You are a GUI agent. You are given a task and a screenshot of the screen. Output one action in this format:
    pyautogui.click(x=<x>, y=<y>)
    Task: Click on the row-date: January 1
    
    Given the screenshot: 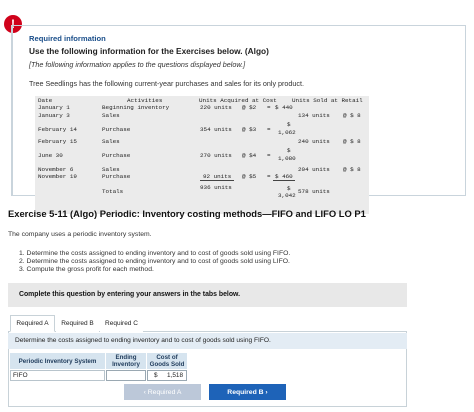 What is the action you would take?
    pyautogui.click(x=54, y=107)
    